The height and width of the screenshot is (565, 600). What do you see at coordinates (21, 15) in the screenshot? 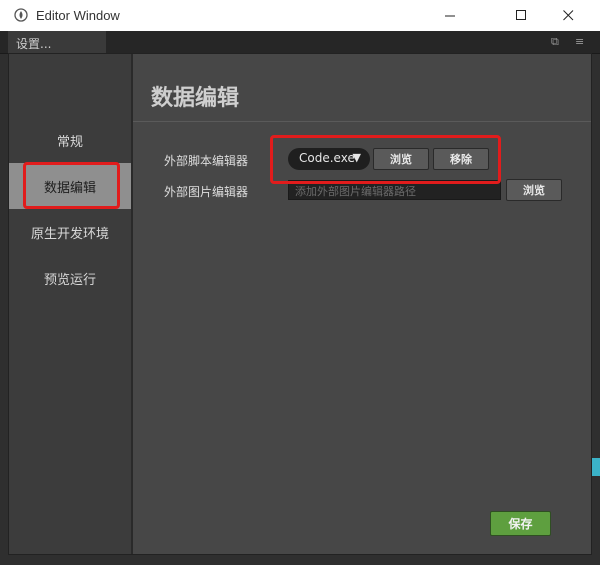
I see `app-logo-icon` at bounding box center [21, 15].